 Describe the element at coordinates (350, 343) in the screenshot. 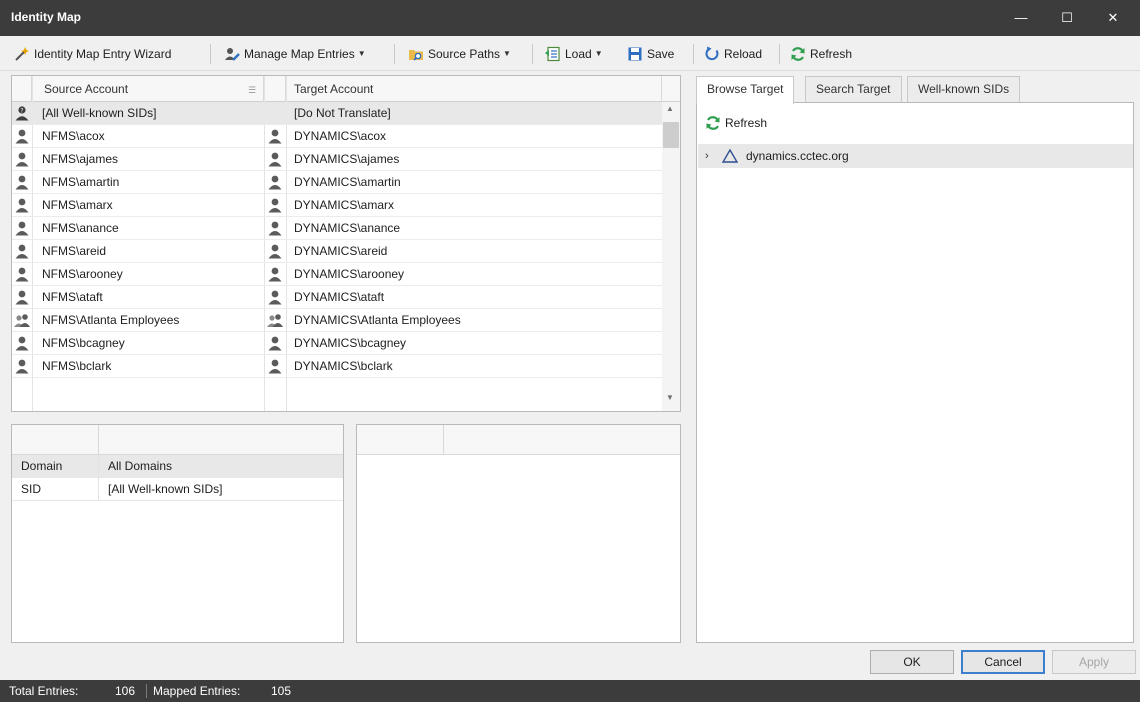

I see `target-account-cell: DYNAMICS\bcagney` at that location.